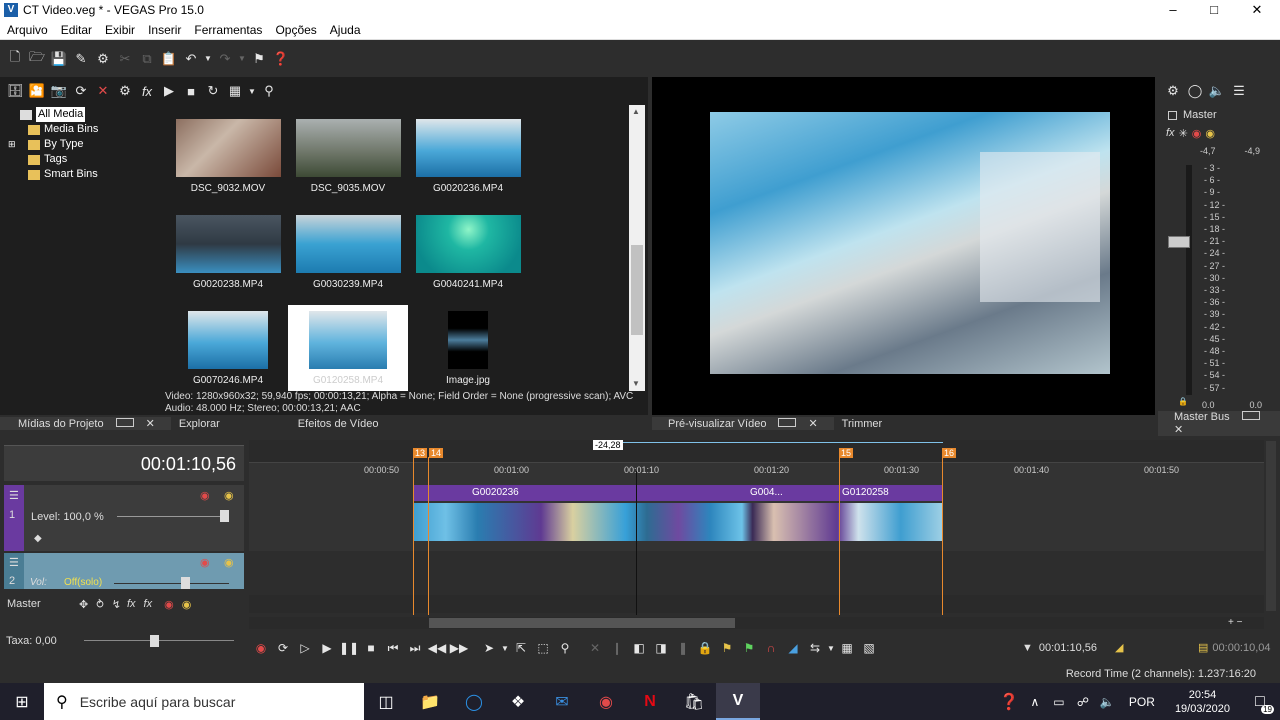  I want to click on master-solo-icon: ◉, so click(187, 604).